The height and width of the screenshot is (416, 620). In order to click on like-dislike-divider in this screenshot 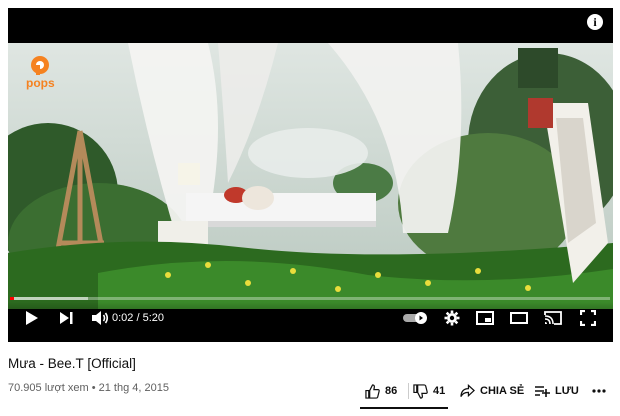, I will do `click(408, 391)`.